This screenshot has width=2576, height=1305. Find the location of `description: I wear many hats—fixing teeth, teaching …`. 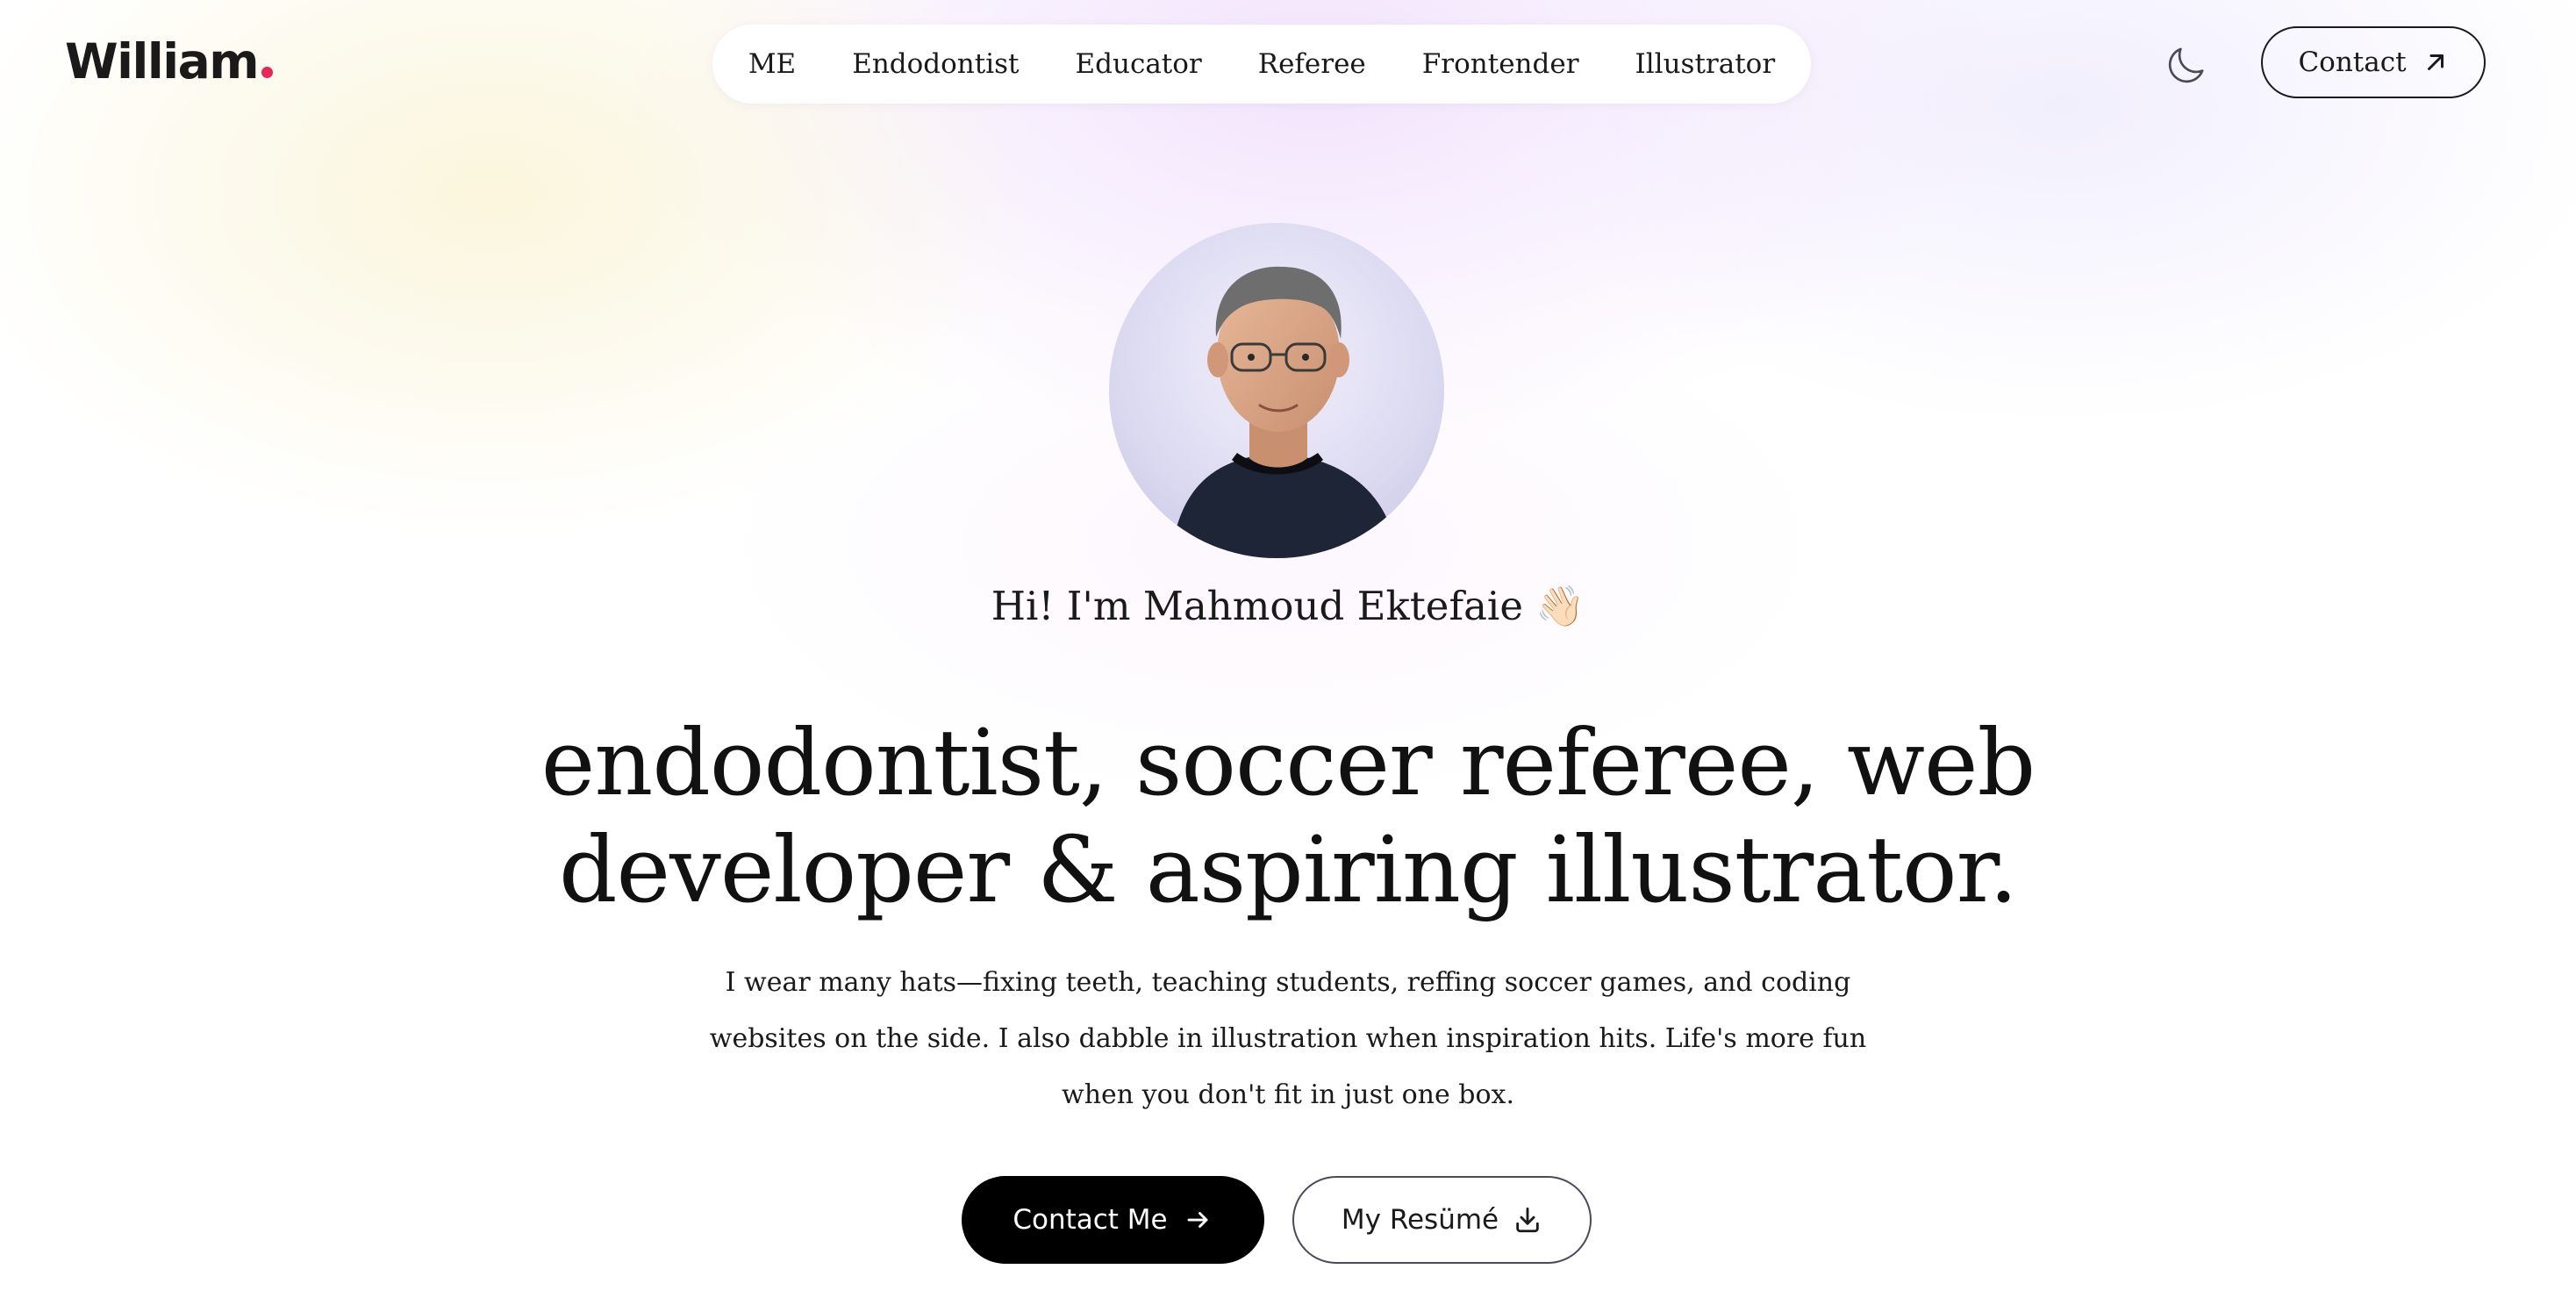

description: I wear many hats—fixing teeth, teaching … is located at coordinates (1288, 1038).